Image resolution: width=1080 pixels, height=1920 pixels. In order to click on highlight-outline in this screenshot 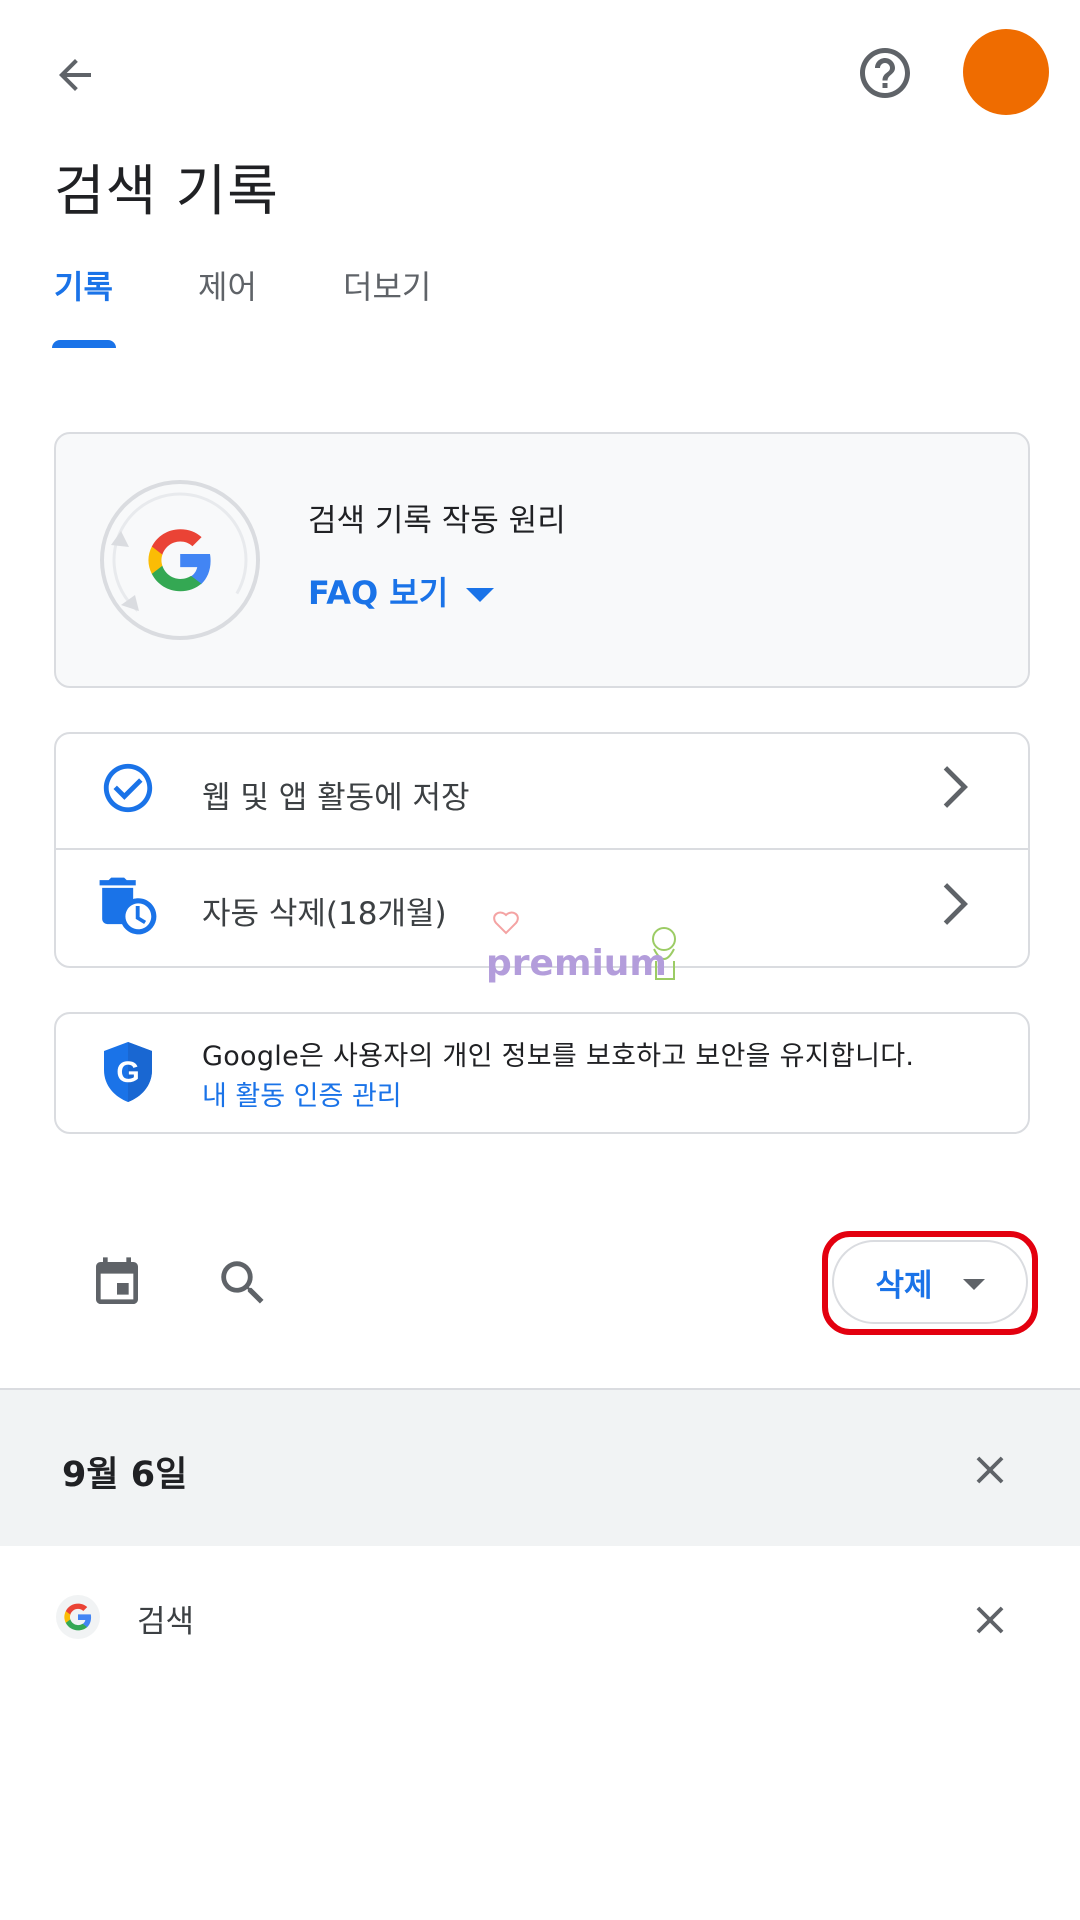, I will do `click(930, 1283)`.